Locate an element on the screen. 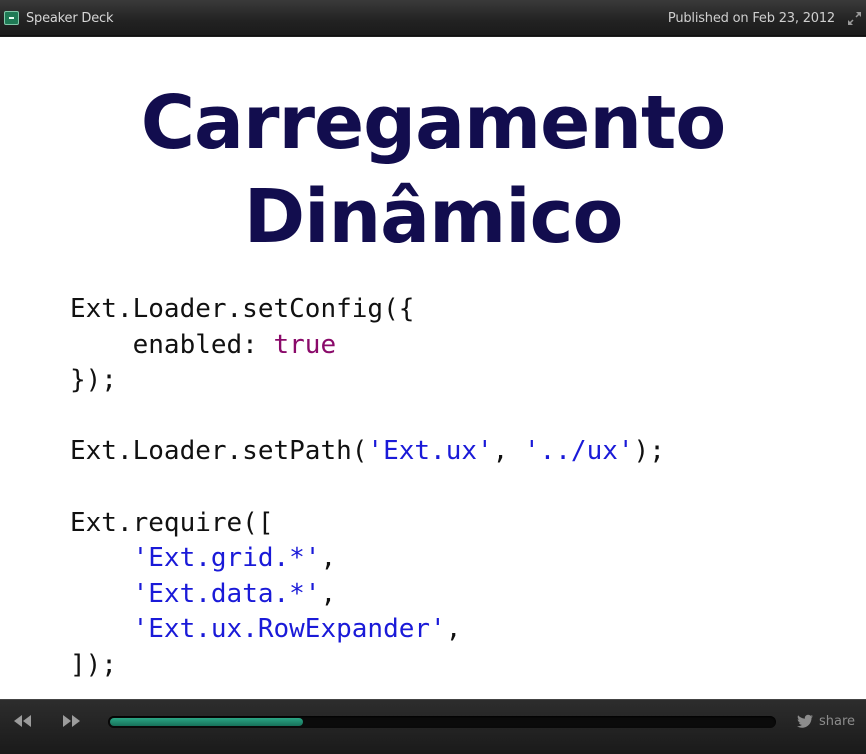  top-bar: Speaker Deck Published on Feb 23, 2012 is located at coordinates (433, 18).